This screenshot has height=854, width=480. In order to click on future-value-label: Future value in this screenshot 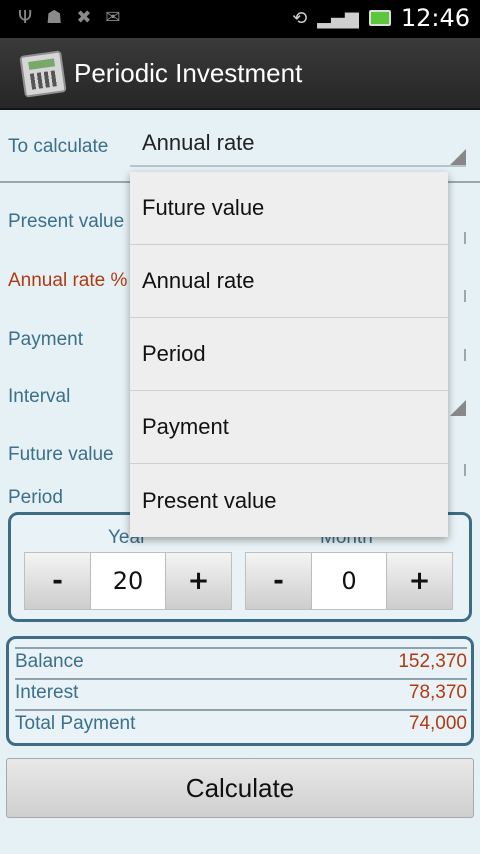, I will do `click(61, 454)`.